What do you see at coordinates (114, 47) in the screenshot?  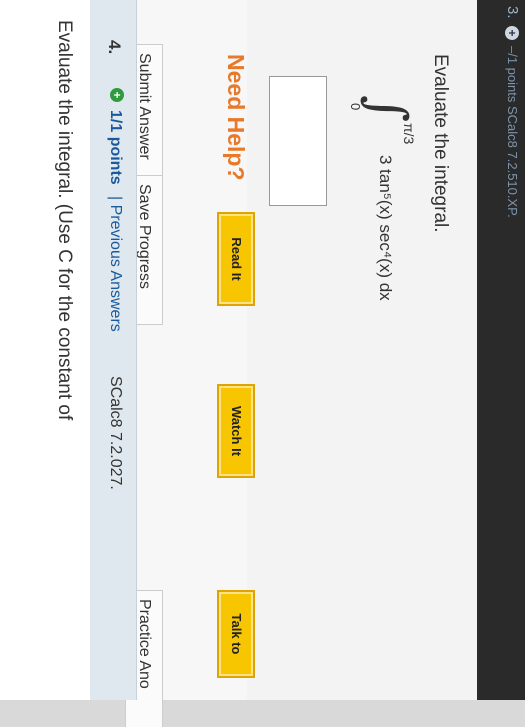 I see `question-number: 4.` at bounding box center [114, 47].